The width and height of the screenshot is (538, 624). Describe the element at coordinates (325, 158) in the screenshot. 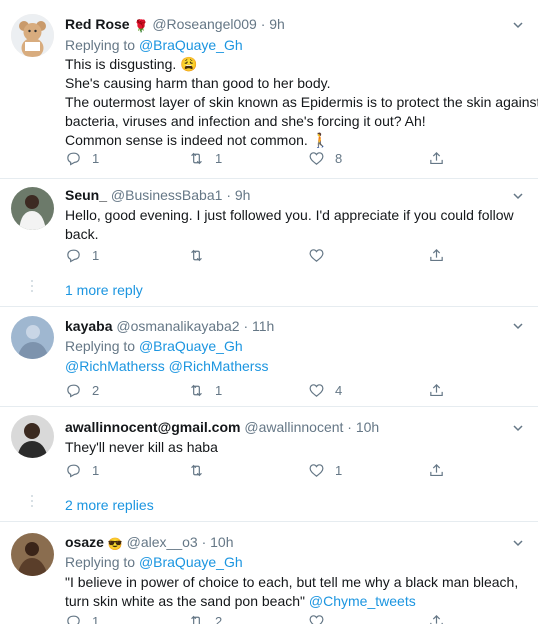

I see `like-button: 8` at that location.